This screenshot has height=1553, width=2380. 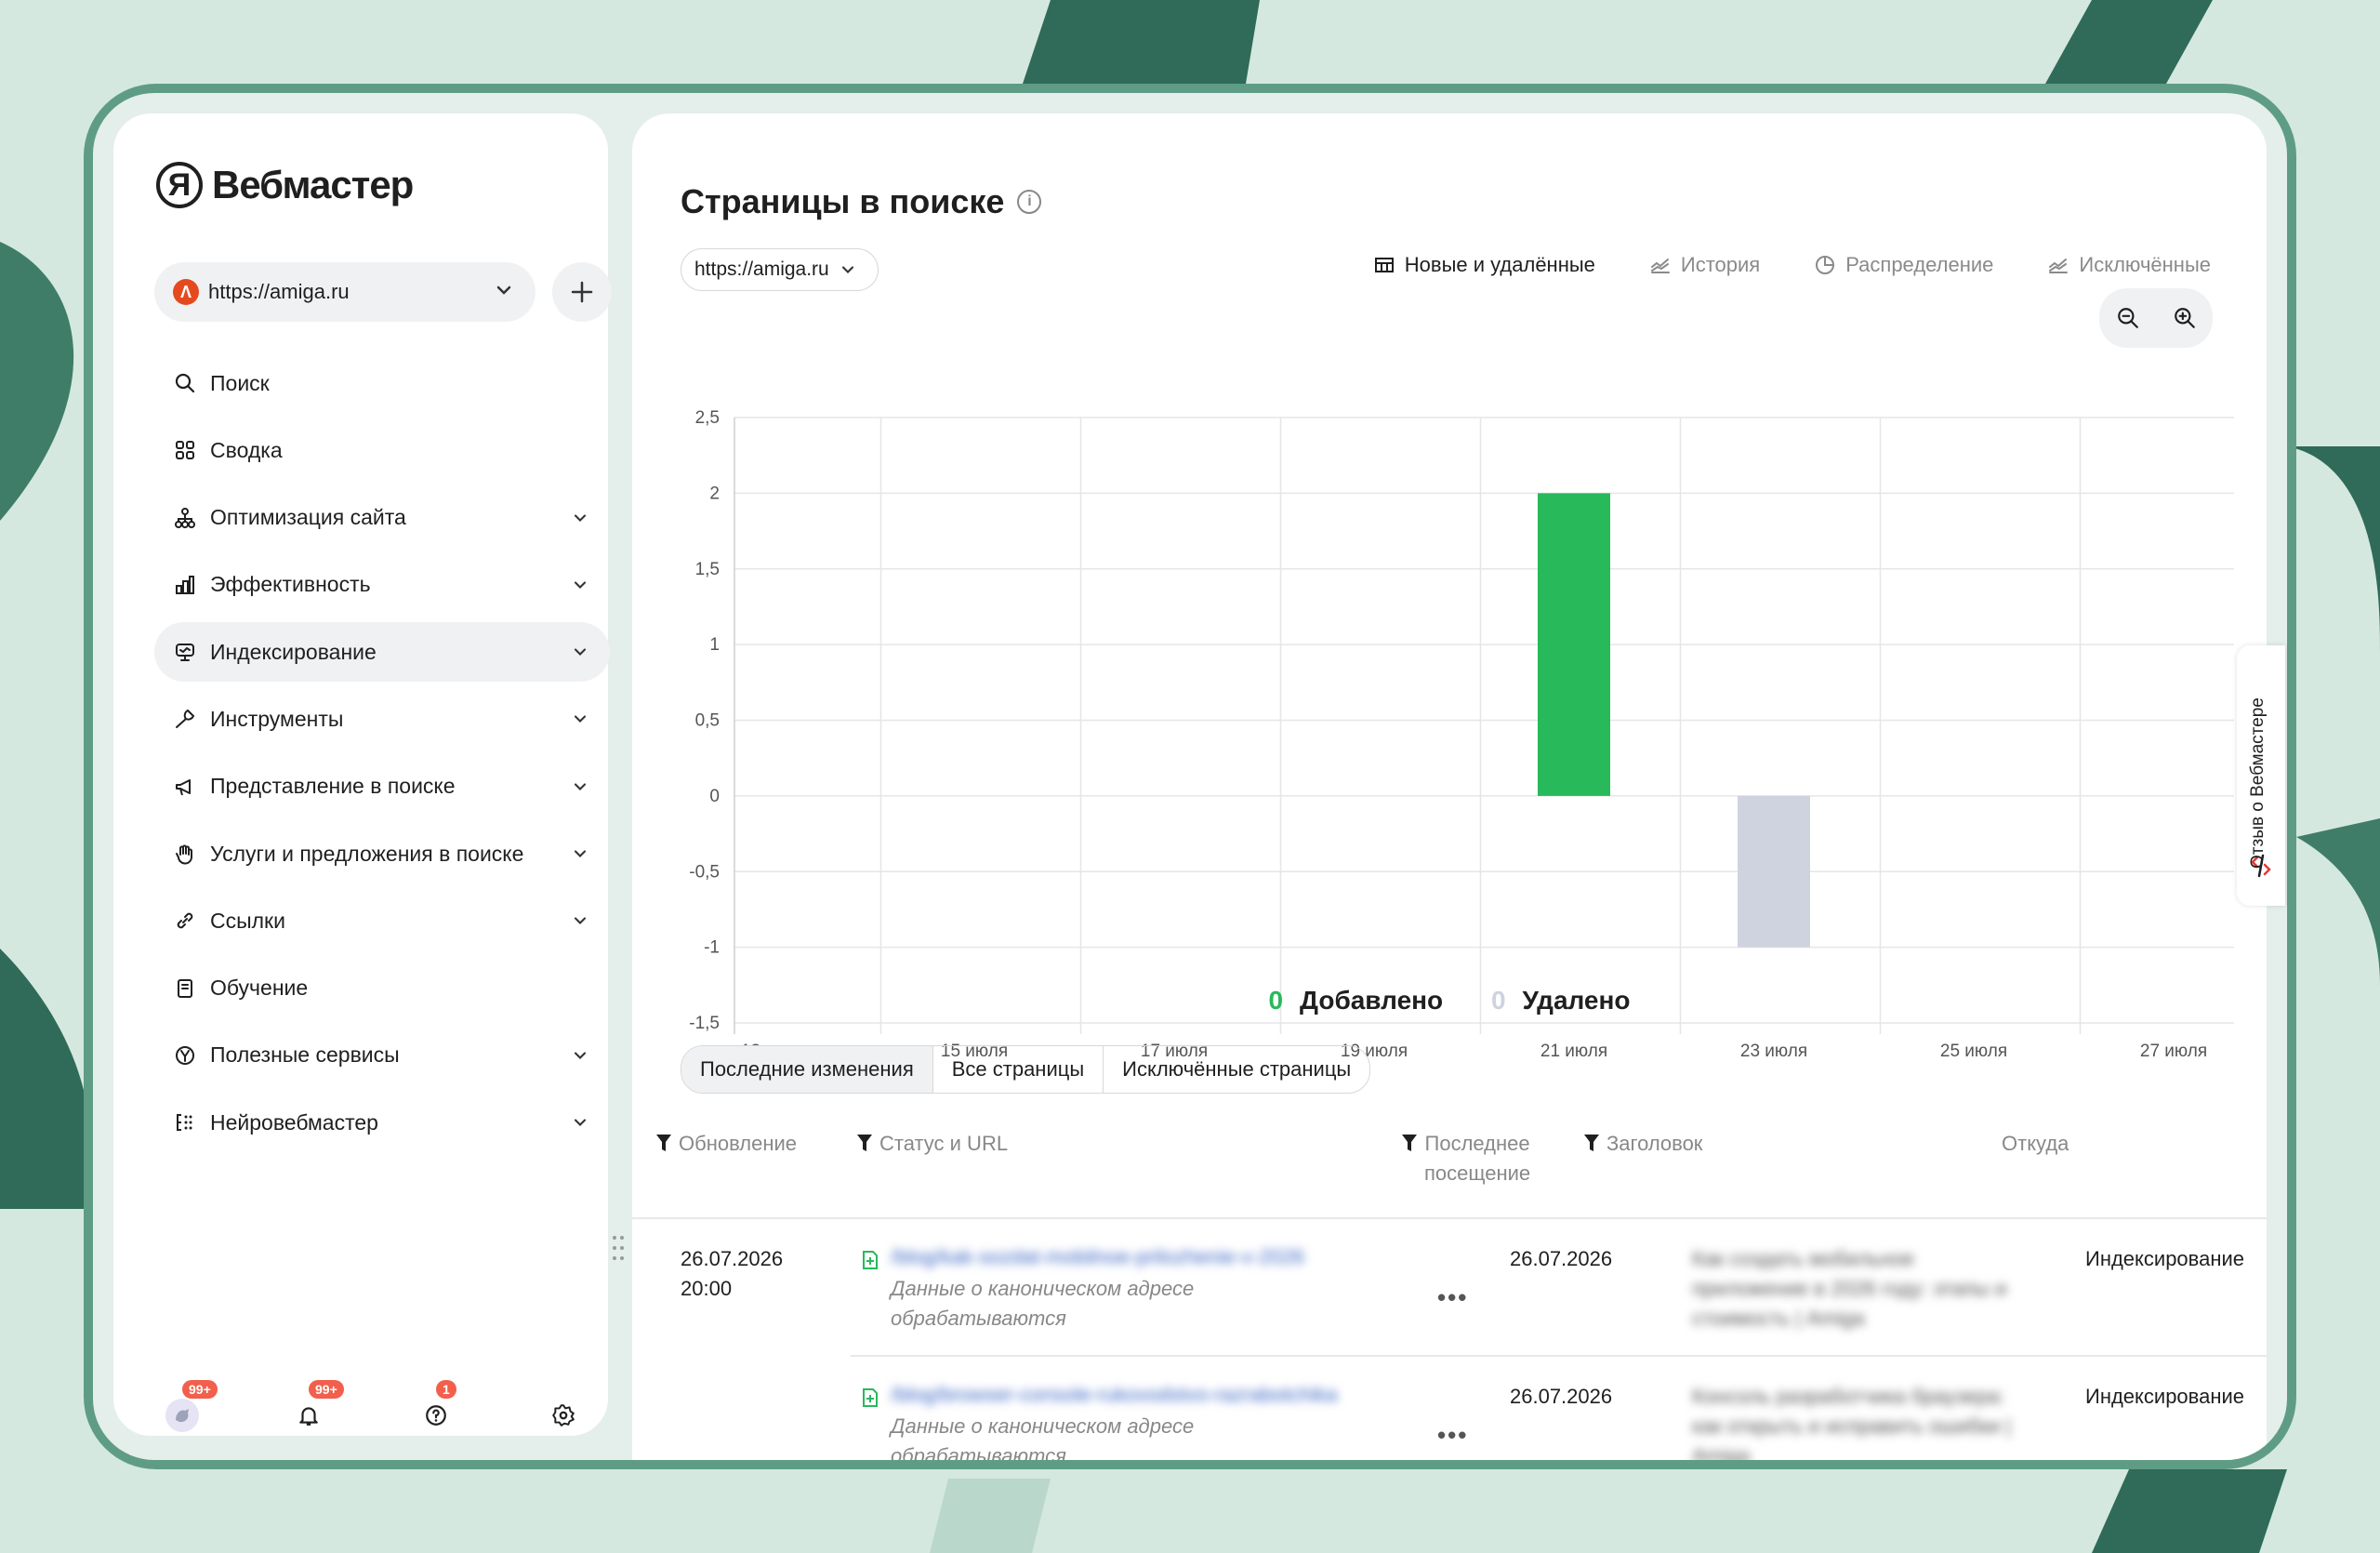 I want to click on settings-button, so click(x=563, y=1415).